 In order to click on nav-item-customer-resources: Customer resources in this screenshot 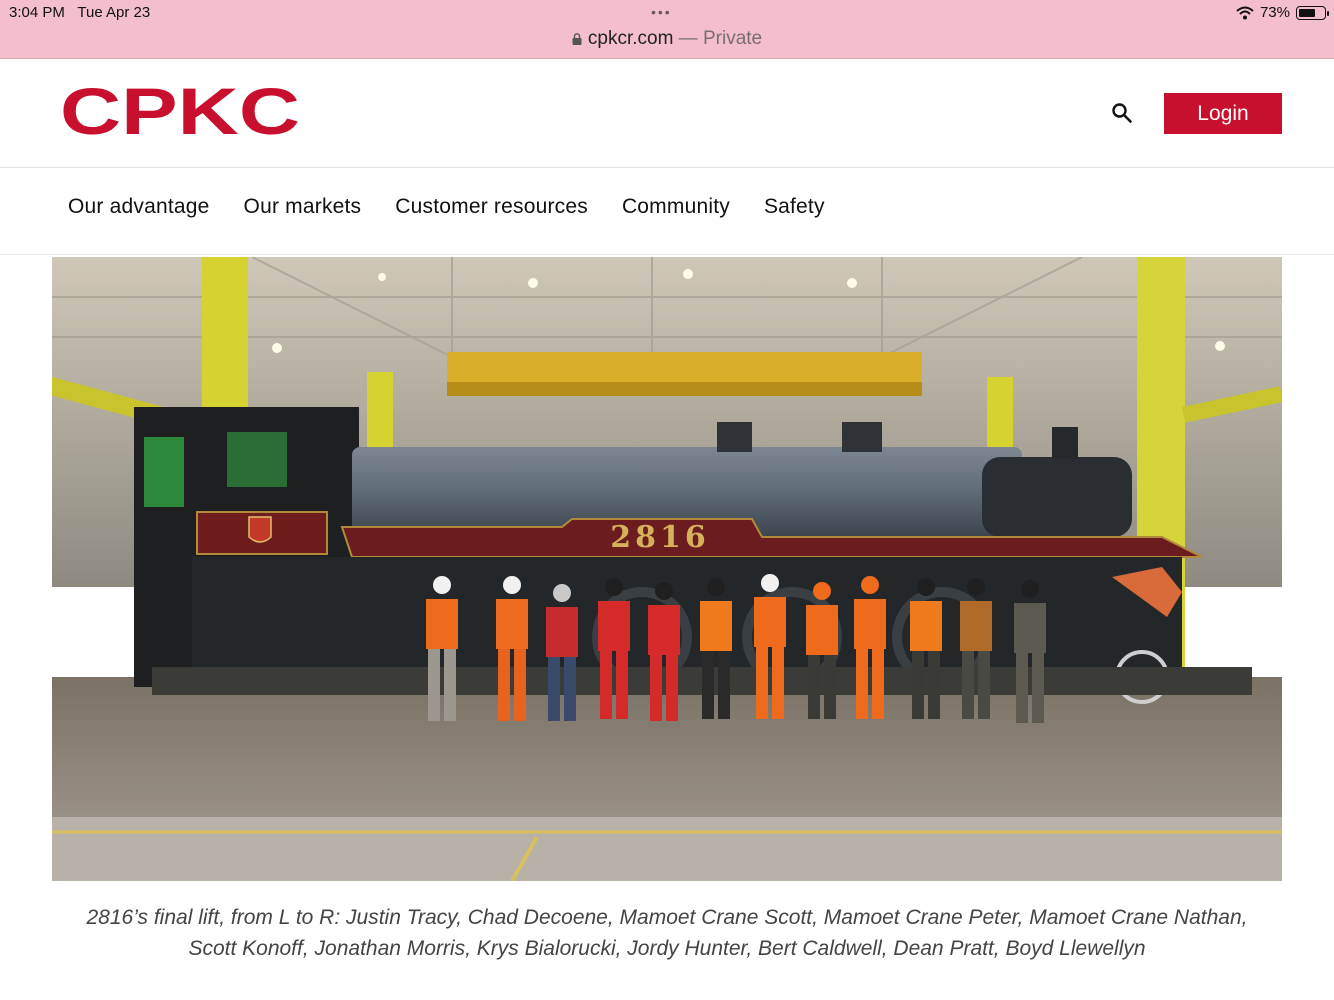, I will do `click(491, 207)`.